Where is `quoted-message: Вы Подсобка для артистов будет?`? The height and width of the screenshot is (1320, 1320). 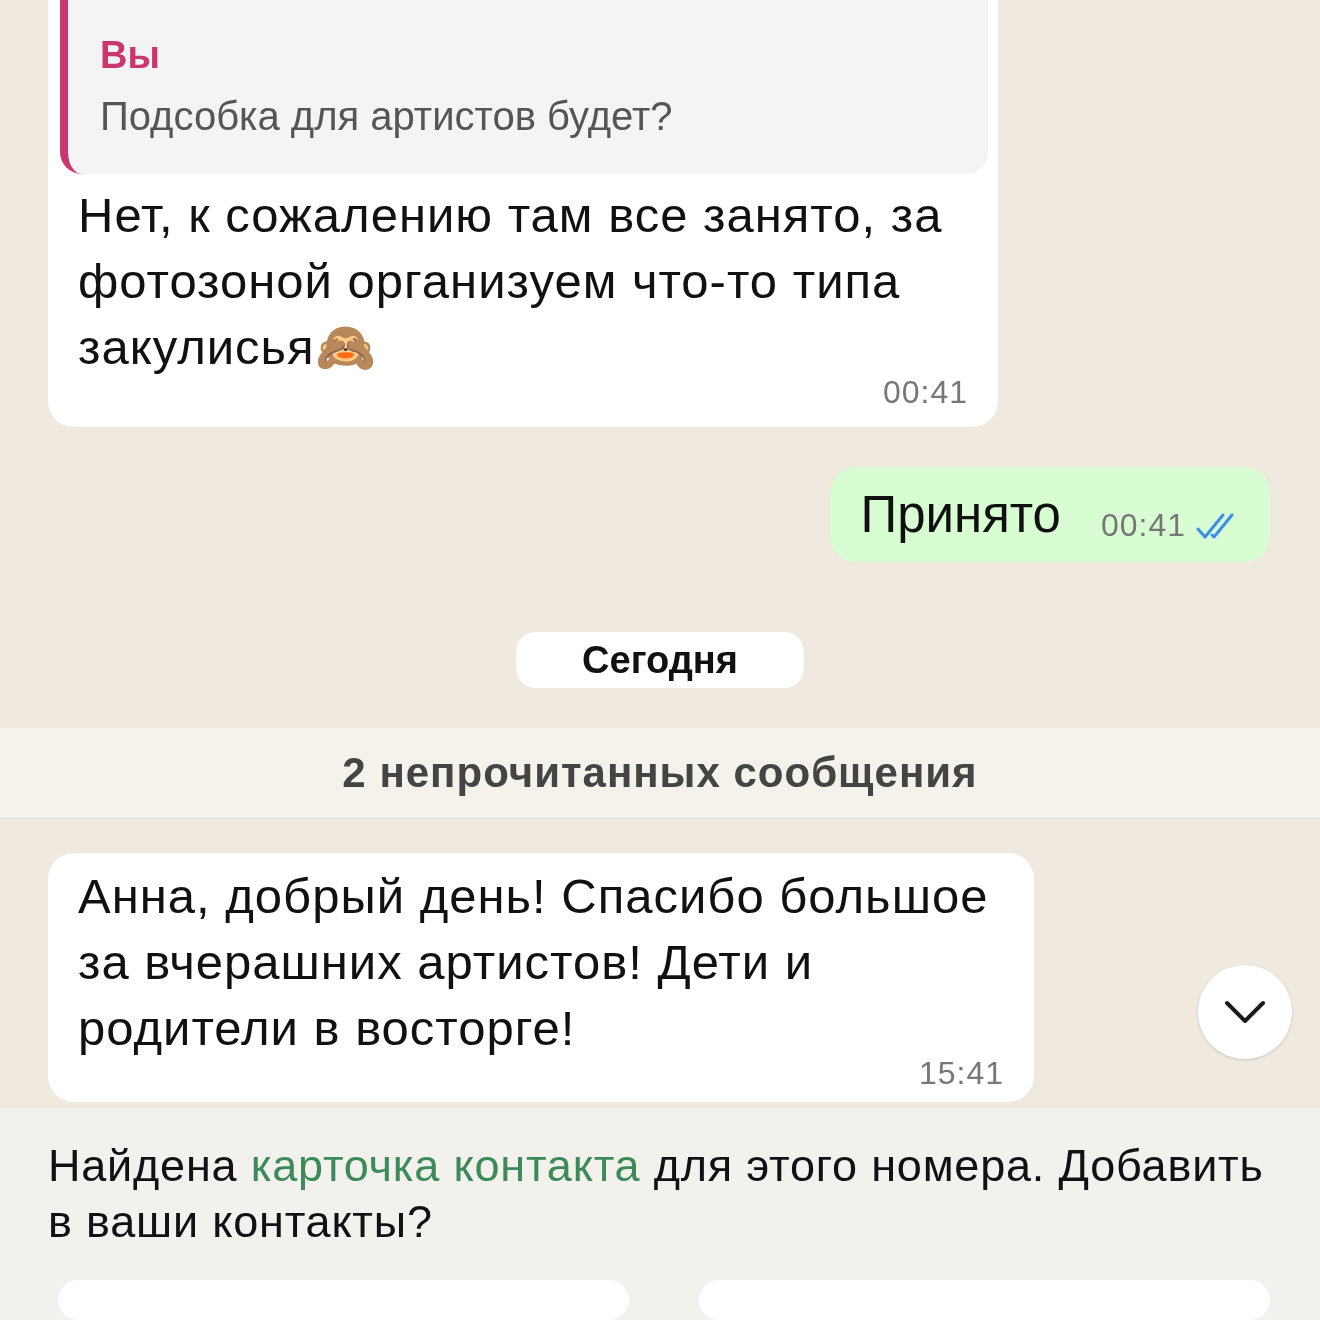 quoted-message: Вы Подсобка для артистов будет? is located at coordinates (524, 87).